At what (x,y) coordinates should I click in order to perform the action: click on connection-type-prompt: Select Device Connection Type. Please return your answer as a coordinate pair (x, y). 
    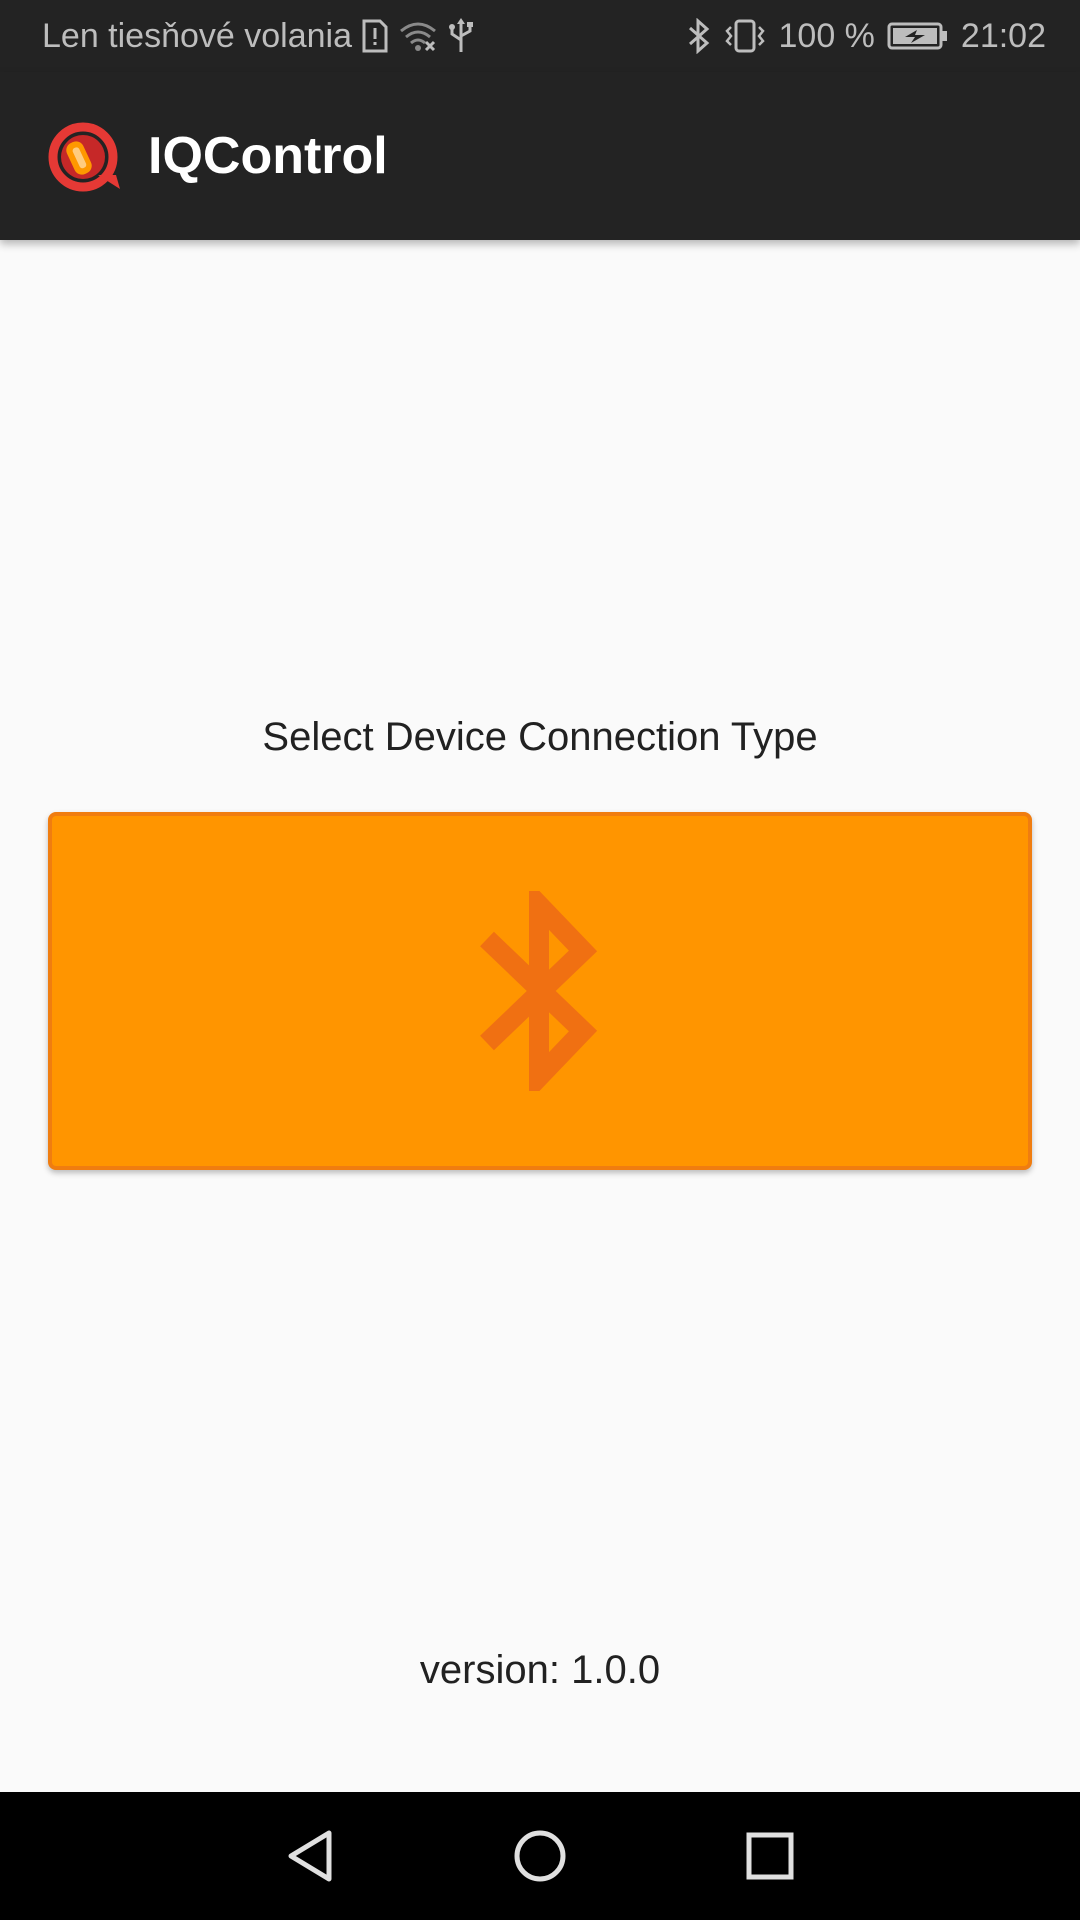
    Looking at the image, I should click on (540, 737).